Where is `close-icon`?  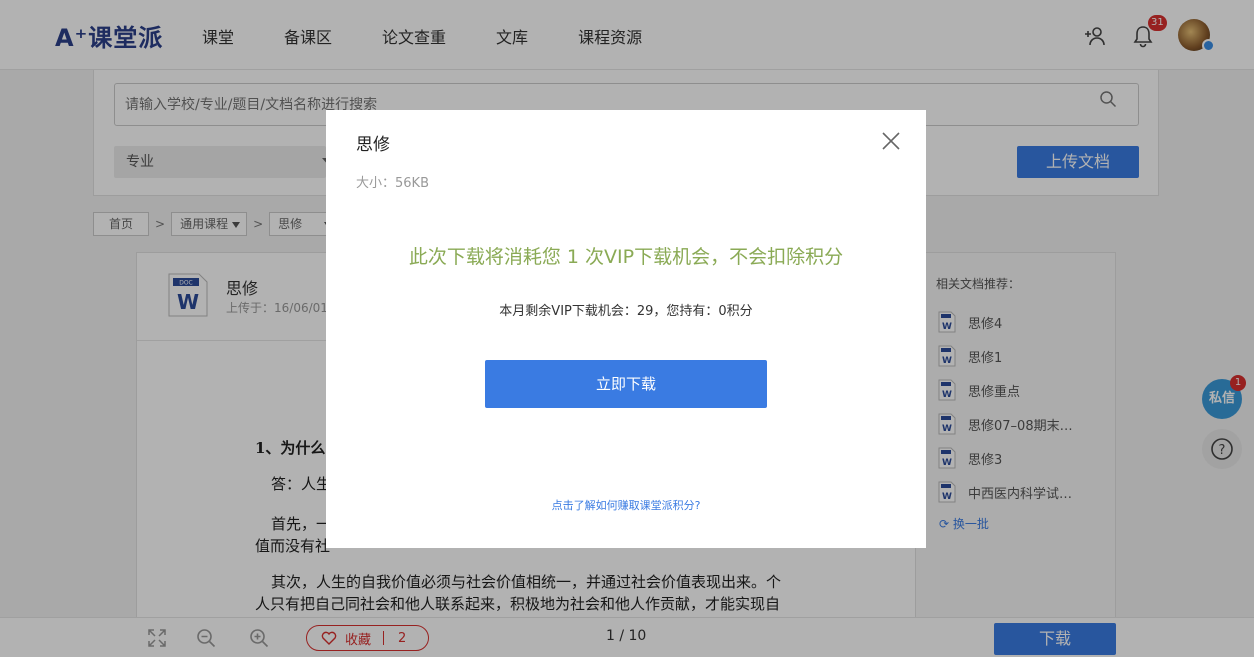
close-icon is located at coordinates (891, 141).